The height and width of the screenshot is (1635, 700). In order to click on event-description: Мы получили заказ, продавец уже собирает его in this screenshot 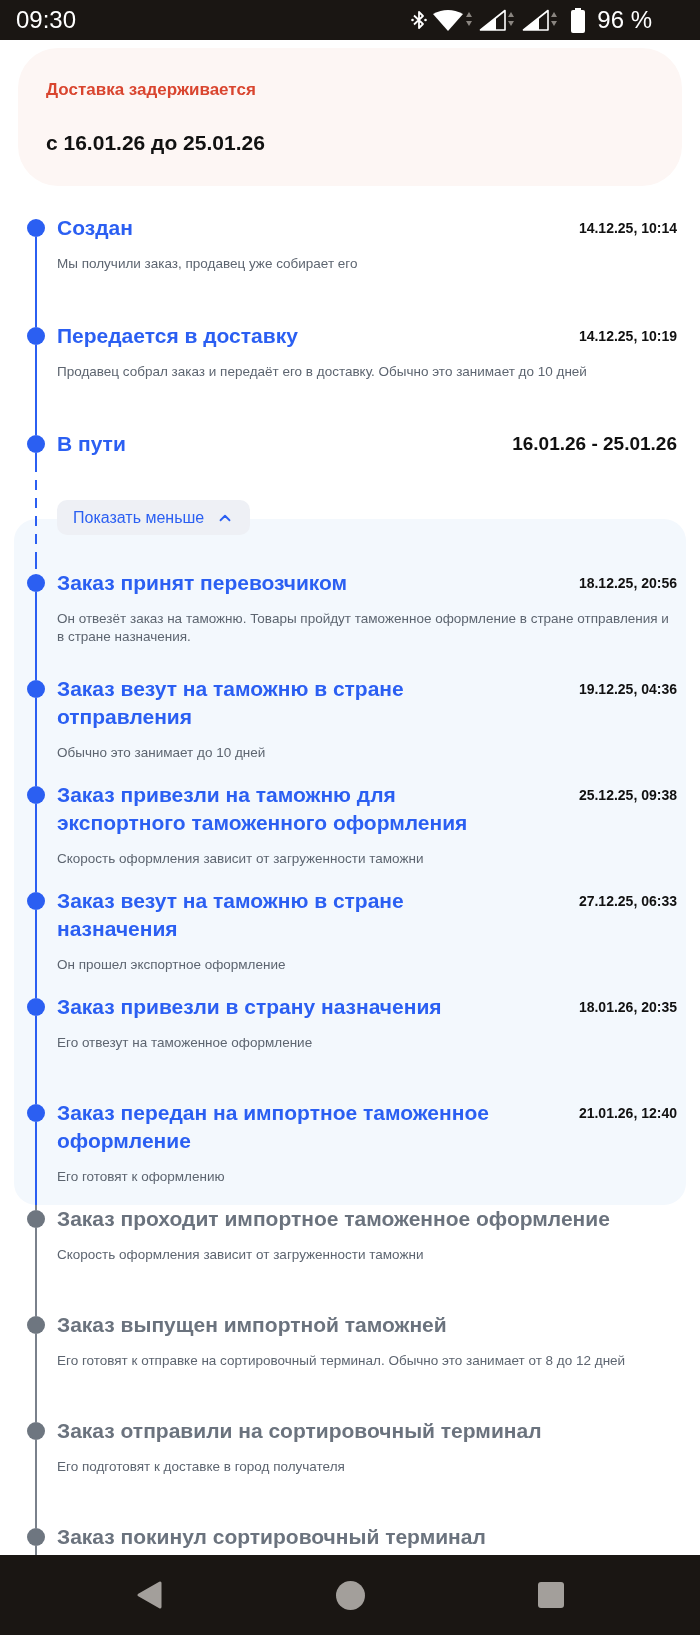, I will do `click(208, 264)`.